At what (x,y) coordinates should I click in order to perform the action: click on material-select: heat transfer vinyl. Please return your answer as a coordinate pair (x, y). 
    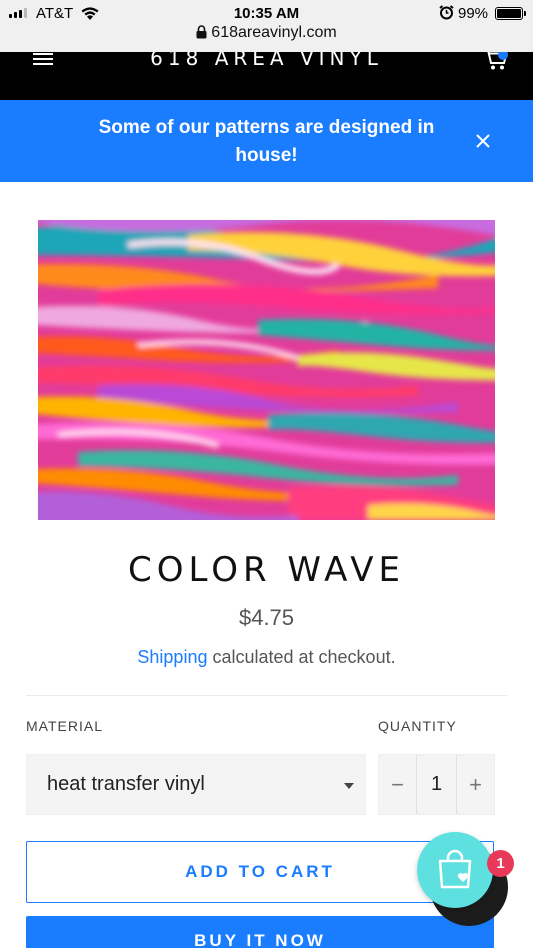
    Looking at the image, I should click on (196, 784).